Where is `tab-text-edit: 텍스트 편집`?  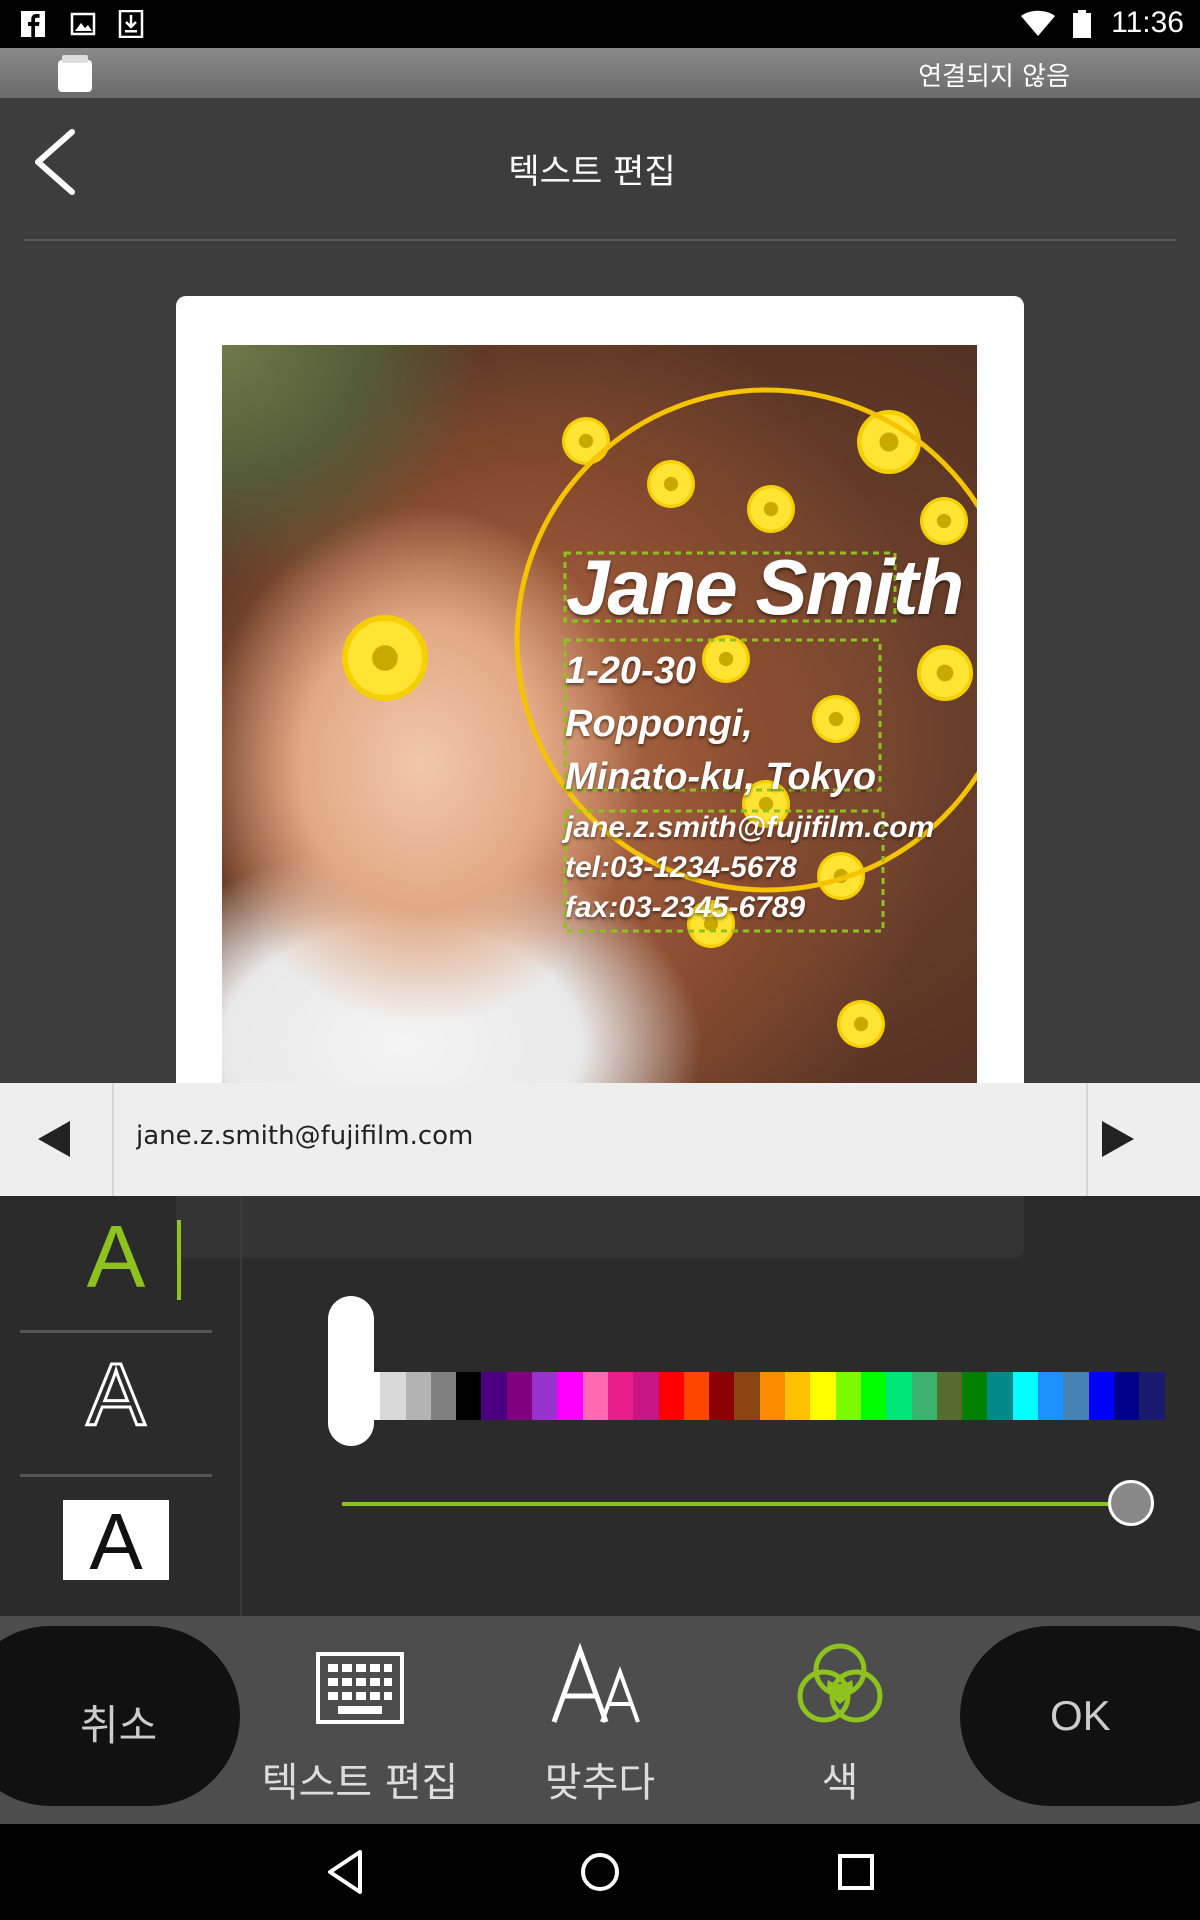
tab-text-edit: 텍스트 편집 is located at coordinates (360, 1726).